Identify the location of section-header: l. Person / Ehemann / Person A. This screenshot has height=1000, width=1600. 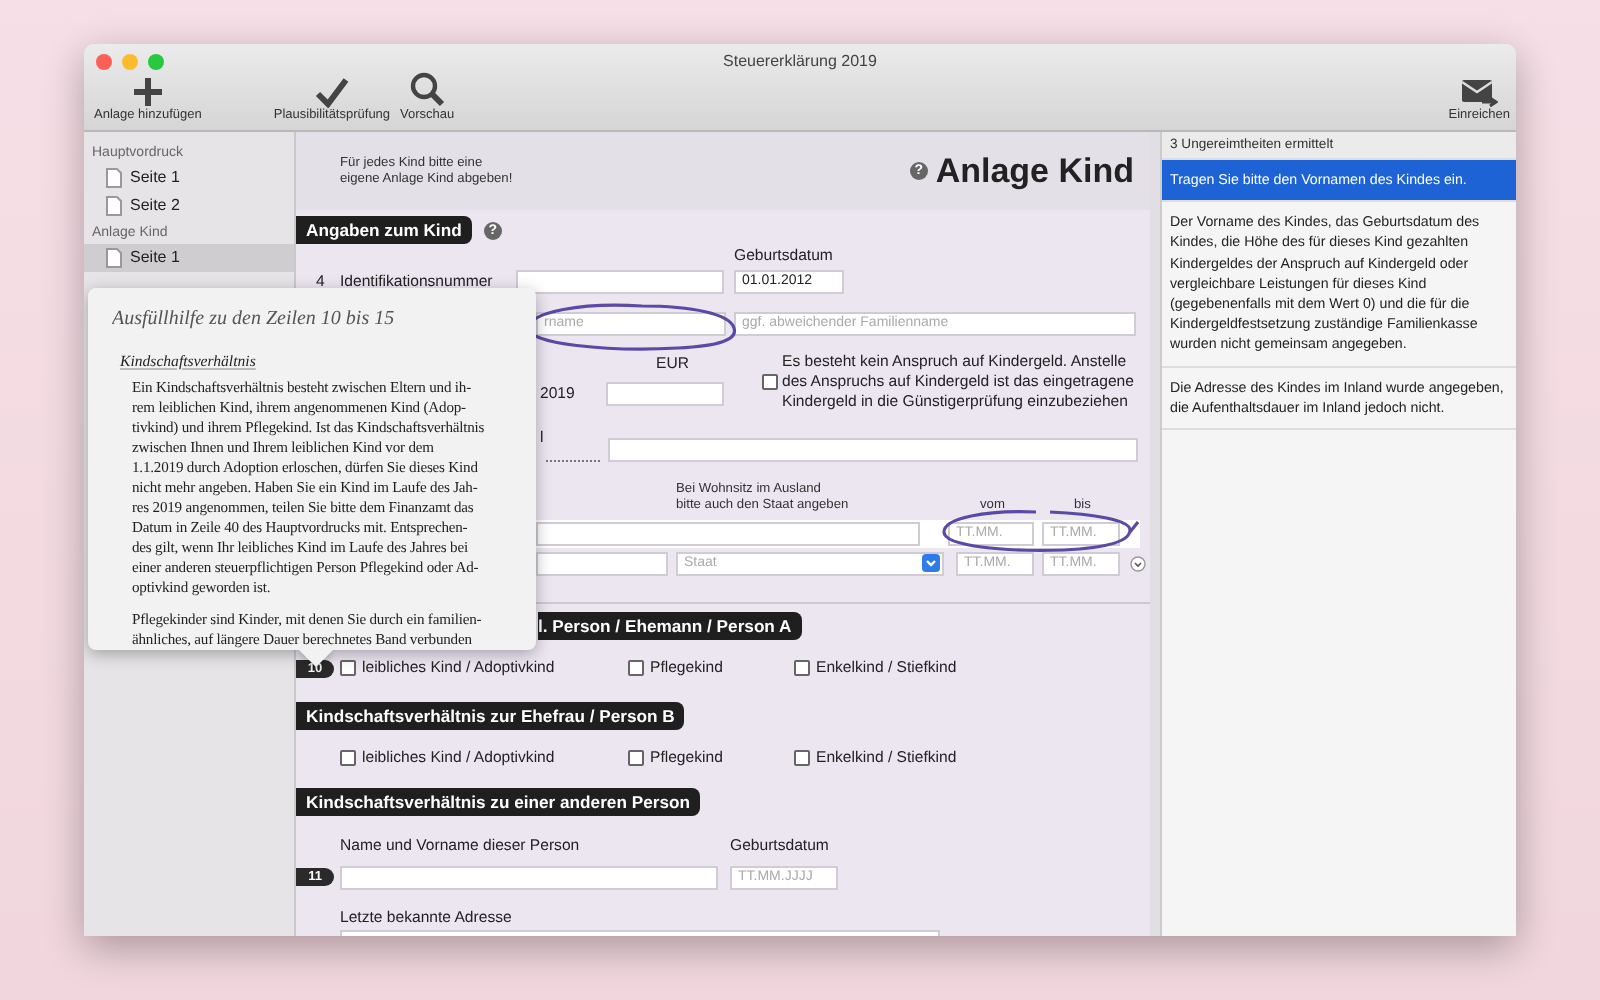
(670, 626).